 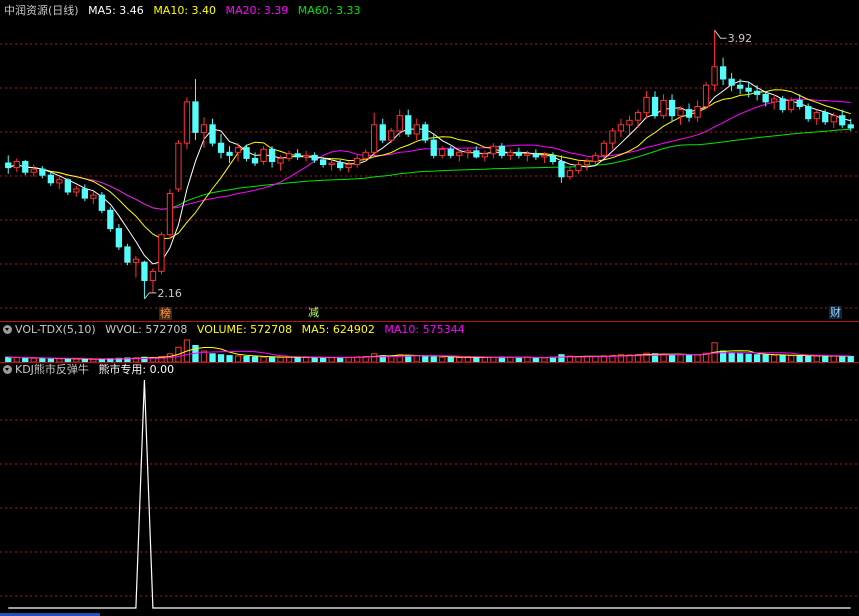 I want to click on kdj-line-value: 熊市专用: 0.00, so click(x=136, y=369).